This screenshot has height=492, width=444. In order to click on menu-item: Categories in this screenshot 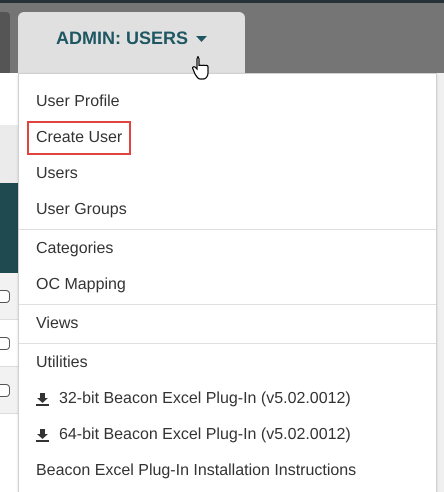, I will do `click(74, 249)`.